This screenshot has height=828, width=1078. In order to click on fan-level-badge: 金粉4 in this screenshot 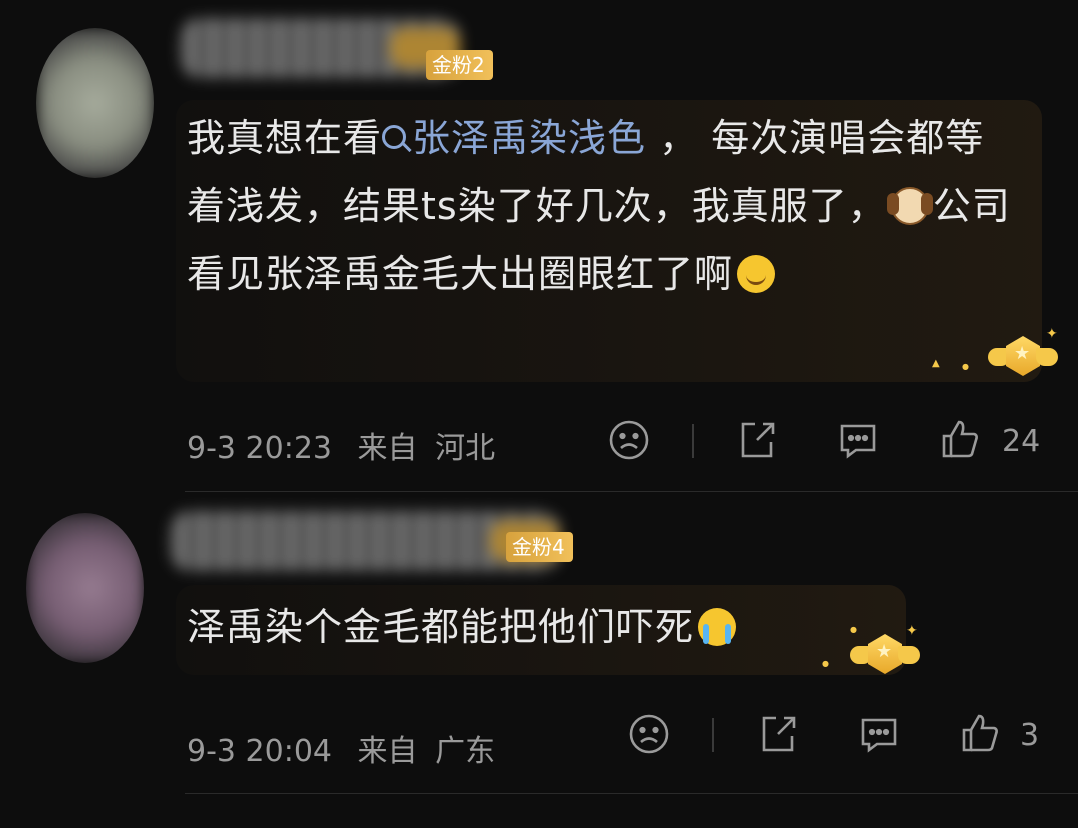, I will do `click(539, 547)`.